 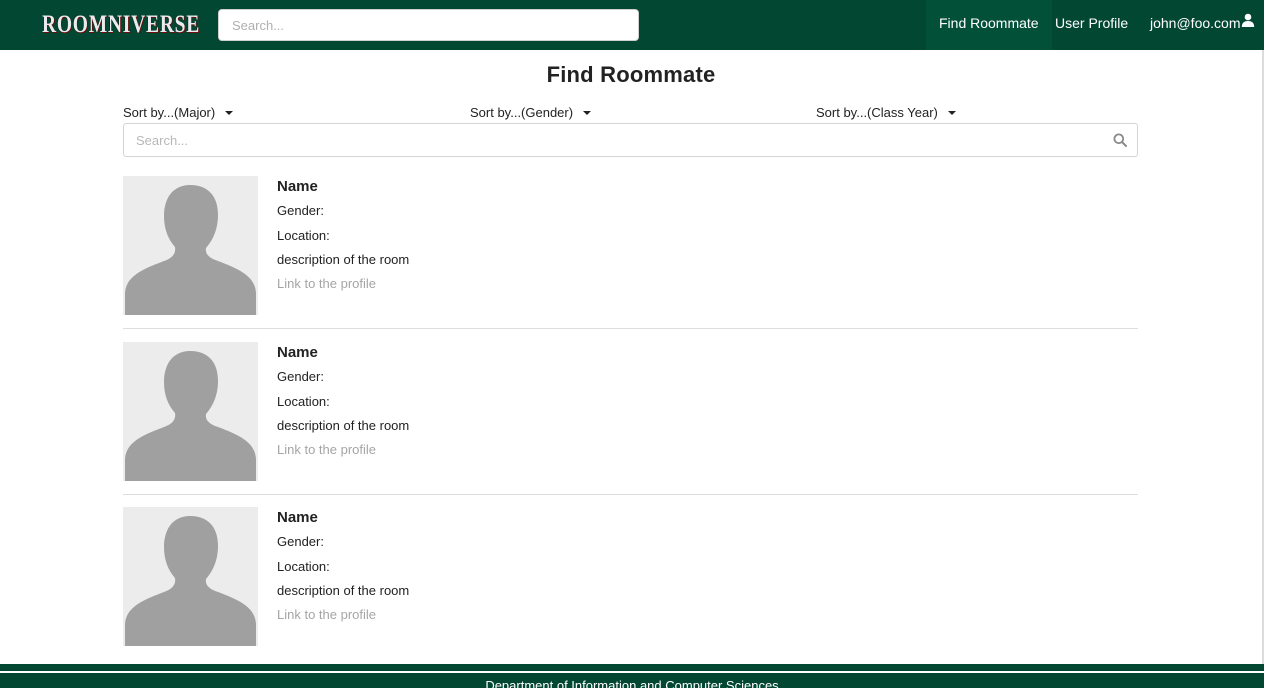 What do you see at coordinates (877, 112) in the screenshot?
I see `sort-class-year-label: Sort by...(Class Year)` at bounding box center [877, 112].